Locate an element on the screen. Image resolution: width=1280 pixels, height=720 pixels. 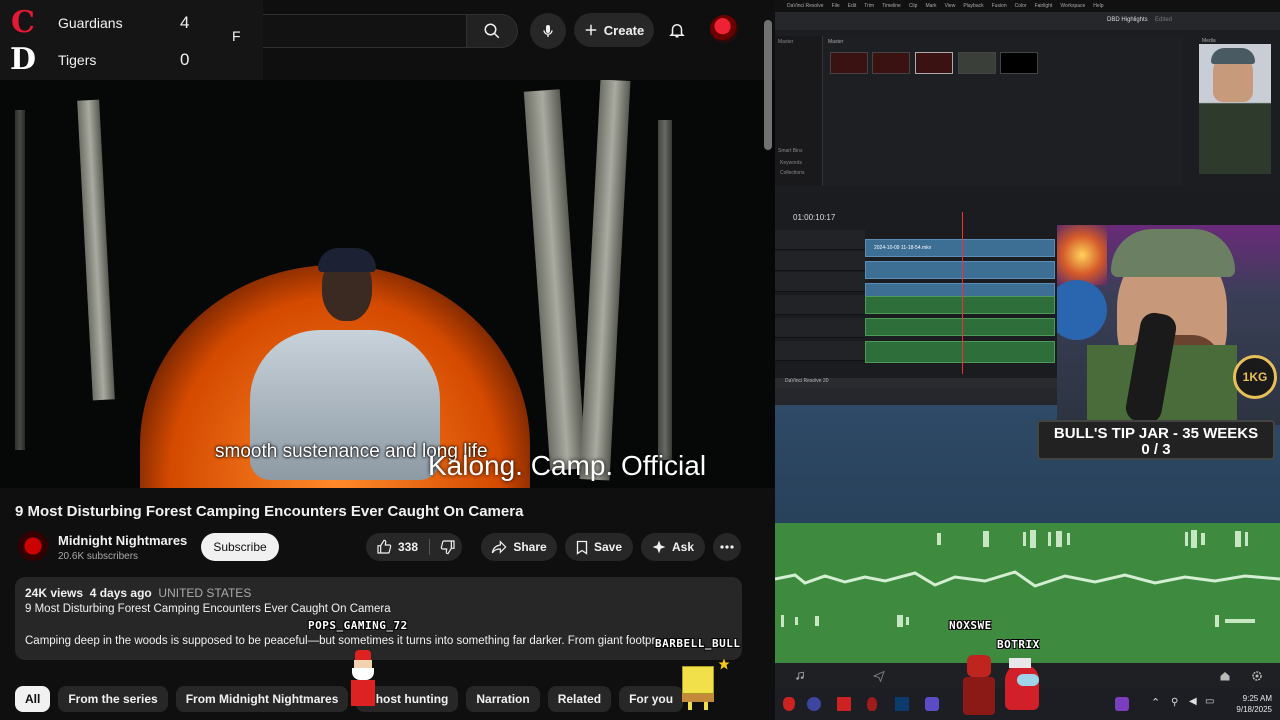
keywords-bin: Keywords is located at coordinates (791, 163).